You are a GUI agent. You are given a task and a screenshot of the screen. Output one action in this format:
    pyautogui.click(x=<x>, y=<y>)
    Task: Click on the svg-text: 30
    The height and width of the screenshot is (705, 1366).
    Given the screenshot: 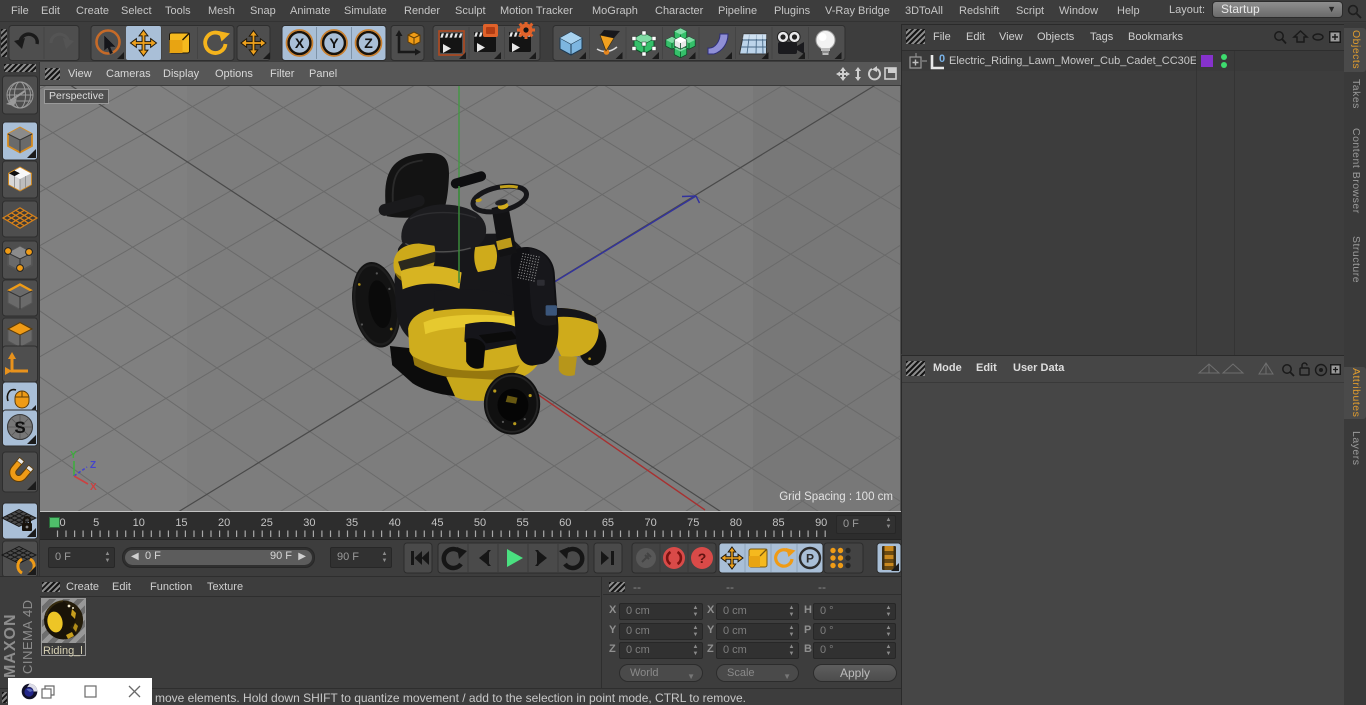 What is the action you would take?
    pyautogui.click(x=309, y=523)
    